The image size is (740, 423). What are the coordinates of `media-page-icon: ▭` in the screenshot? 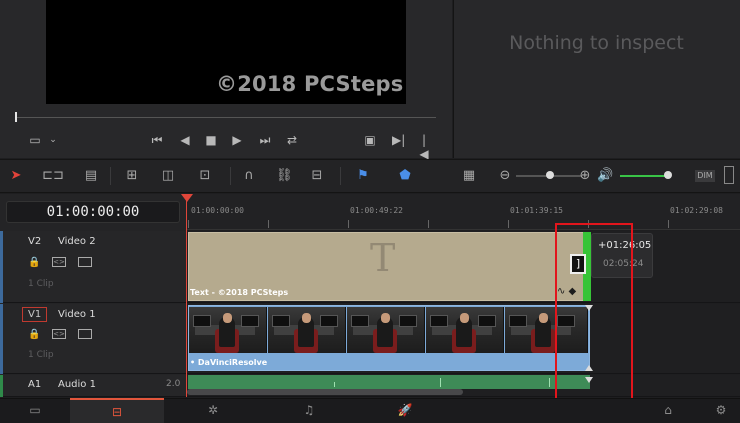 It's located at (35, 410).